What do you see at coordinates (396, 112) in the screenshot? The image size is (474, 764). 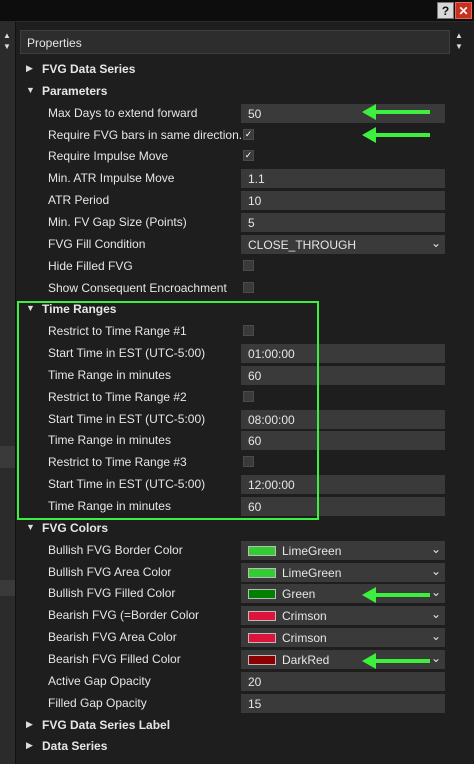 I see `arrow-icon-max-days` at bounding box center [396, 112].